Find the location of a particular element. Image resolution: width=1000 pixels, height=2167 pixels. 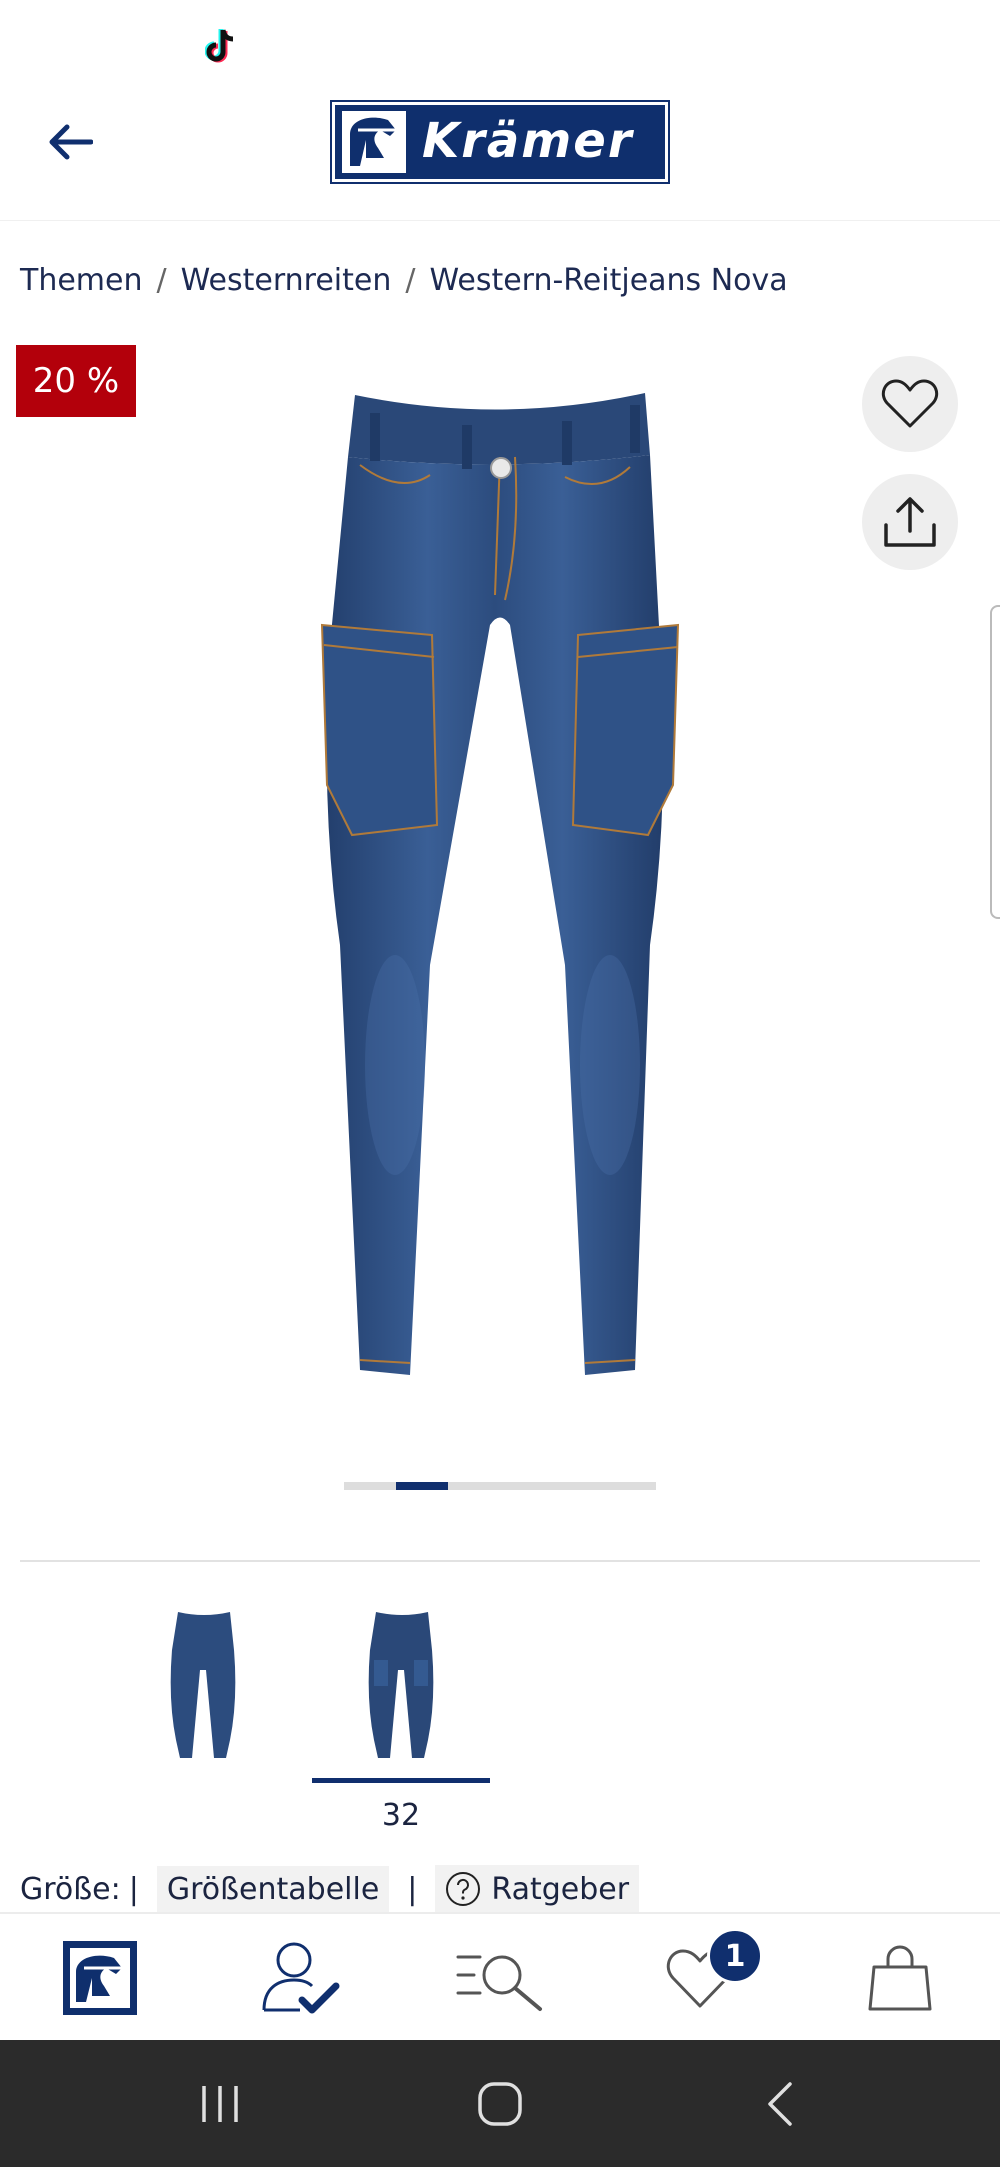

side-panel-handle is located at coordinates (995, 762).